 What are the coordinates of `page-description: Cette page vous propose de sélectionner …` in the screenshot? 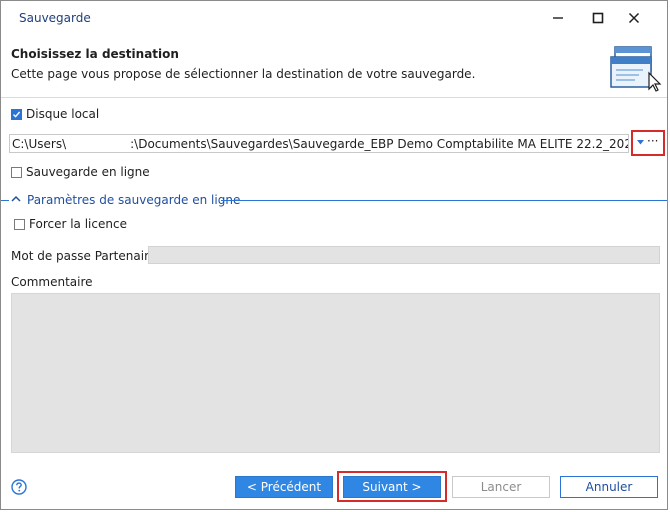 It's located at (243, 74).